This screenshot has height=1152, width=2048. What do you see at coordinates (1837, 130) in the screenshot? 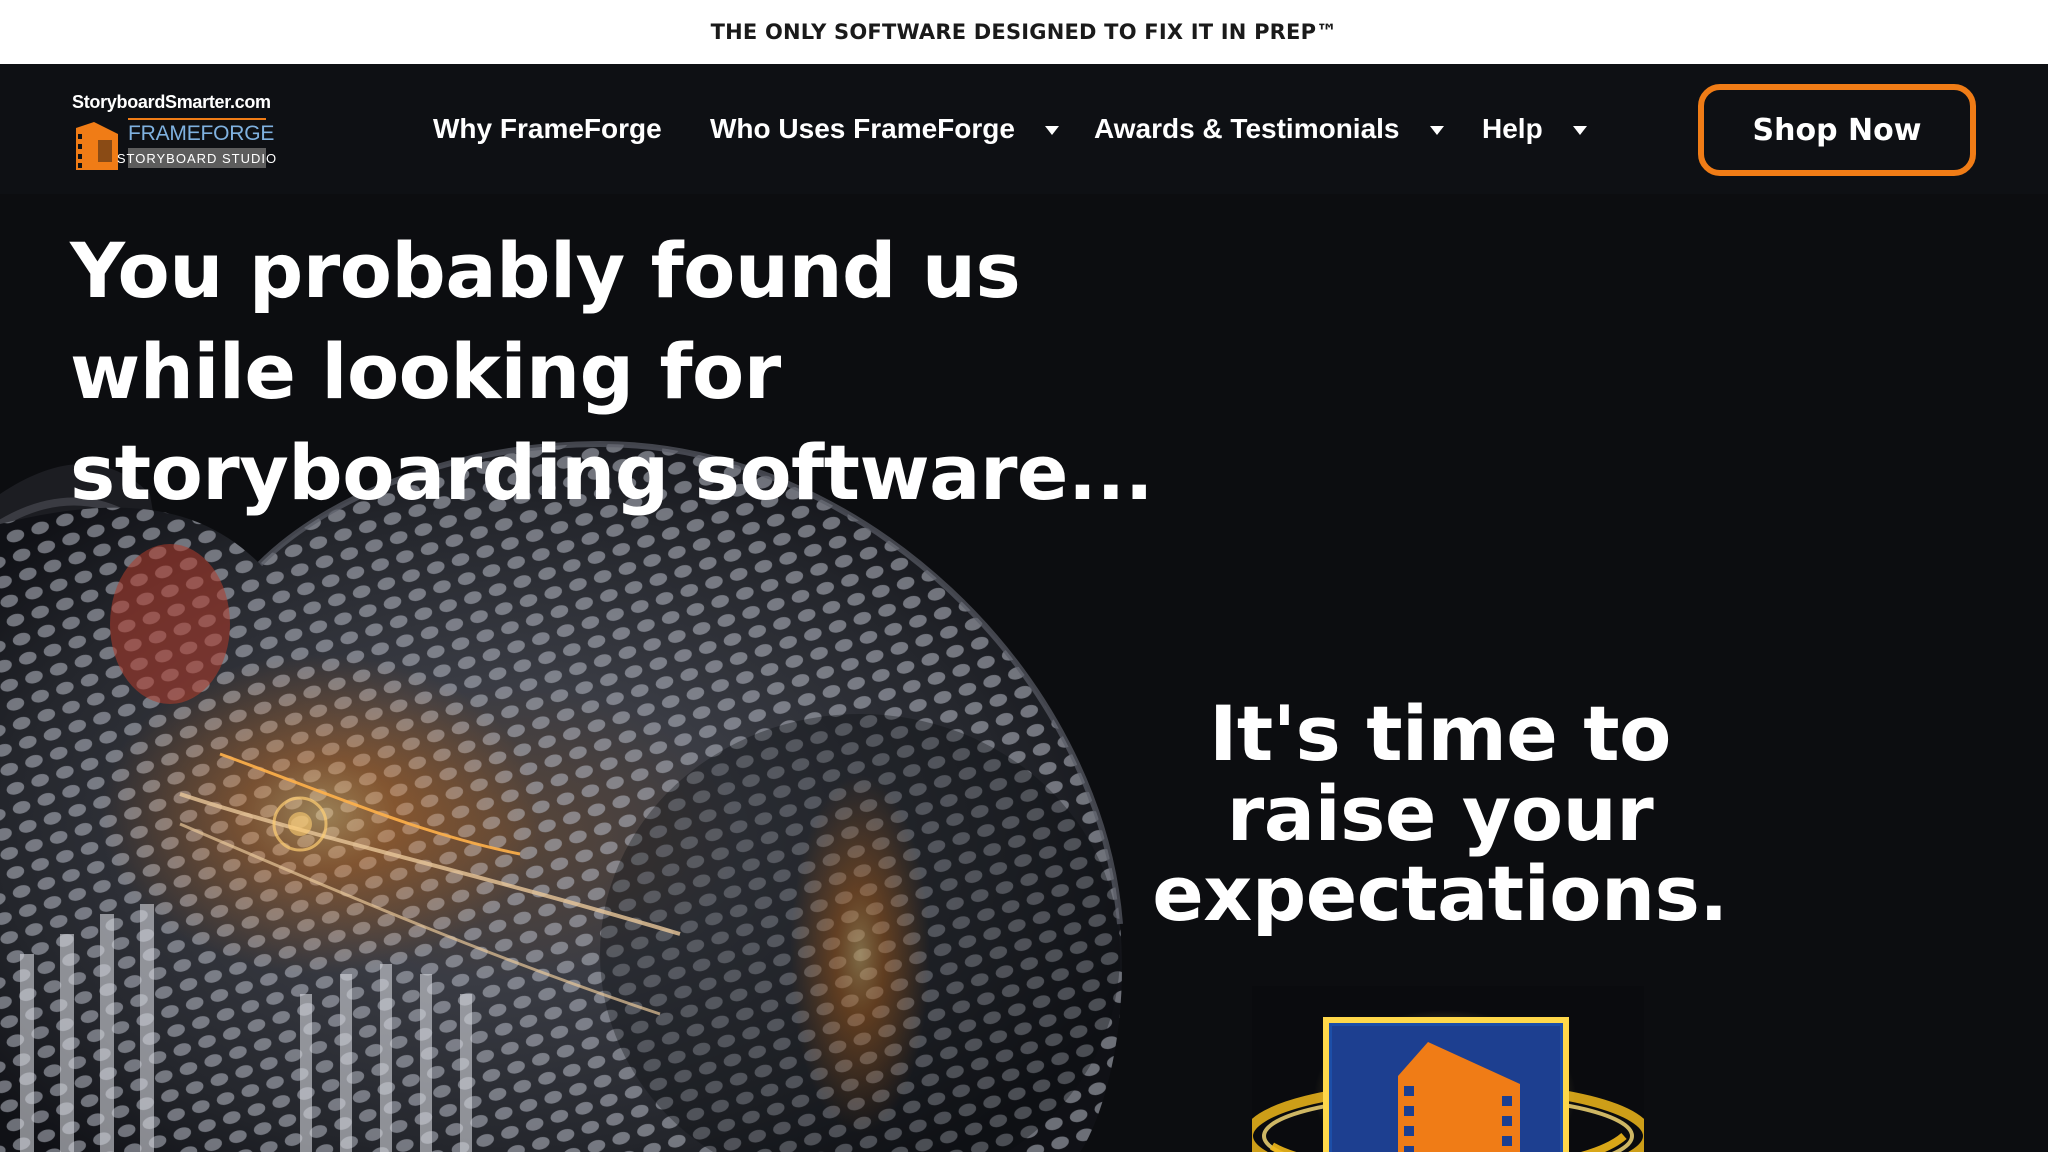
I see `shop-now-button: Shop Now` at bounding box center [1837, 130].